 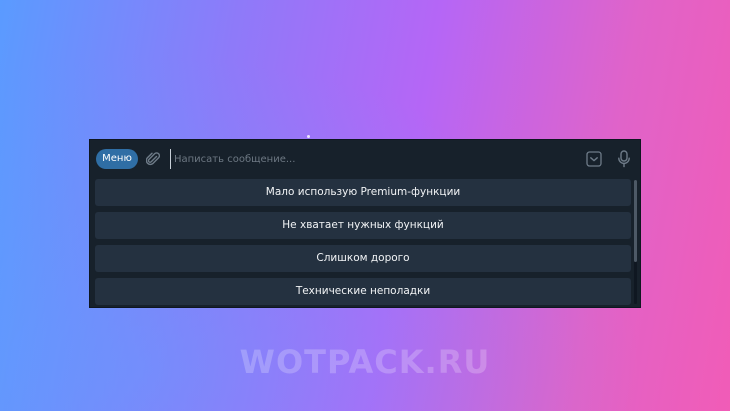 What do you see at coordinates (117, 159) in the screenshot?
I see `menu-button: Меню` at bounding box center [117, 159].